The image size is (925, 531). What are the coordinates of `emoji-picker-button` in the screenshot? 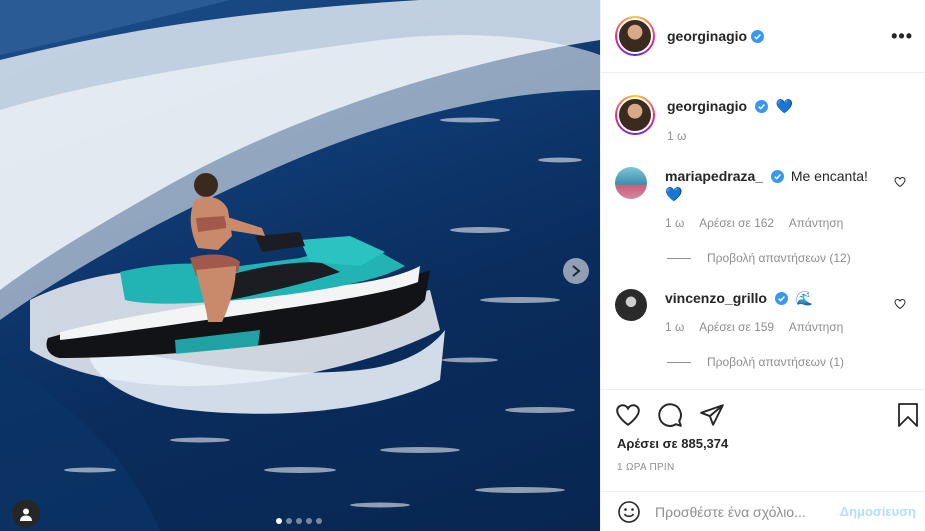 It's located at (629, 512).